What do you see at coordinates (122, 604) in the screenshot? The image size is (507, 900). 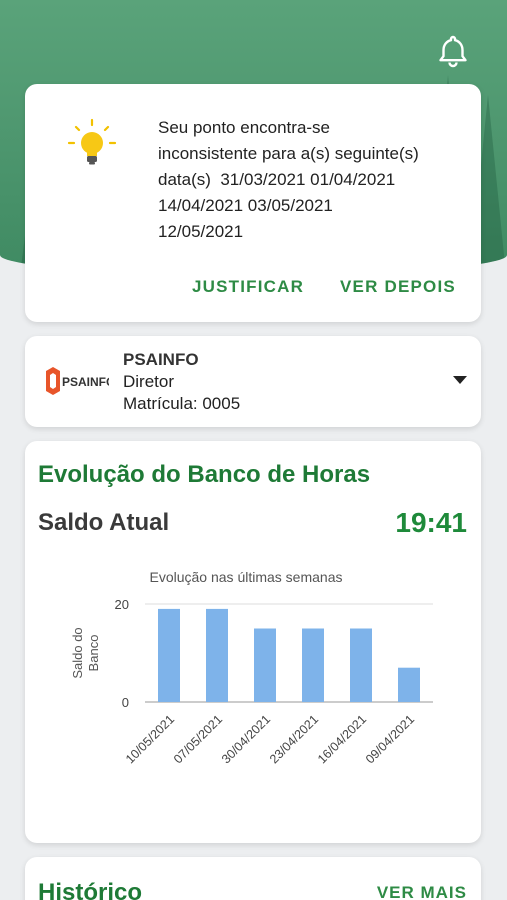 I see `y-tick-label: 20` at bounding box center [122, 604].